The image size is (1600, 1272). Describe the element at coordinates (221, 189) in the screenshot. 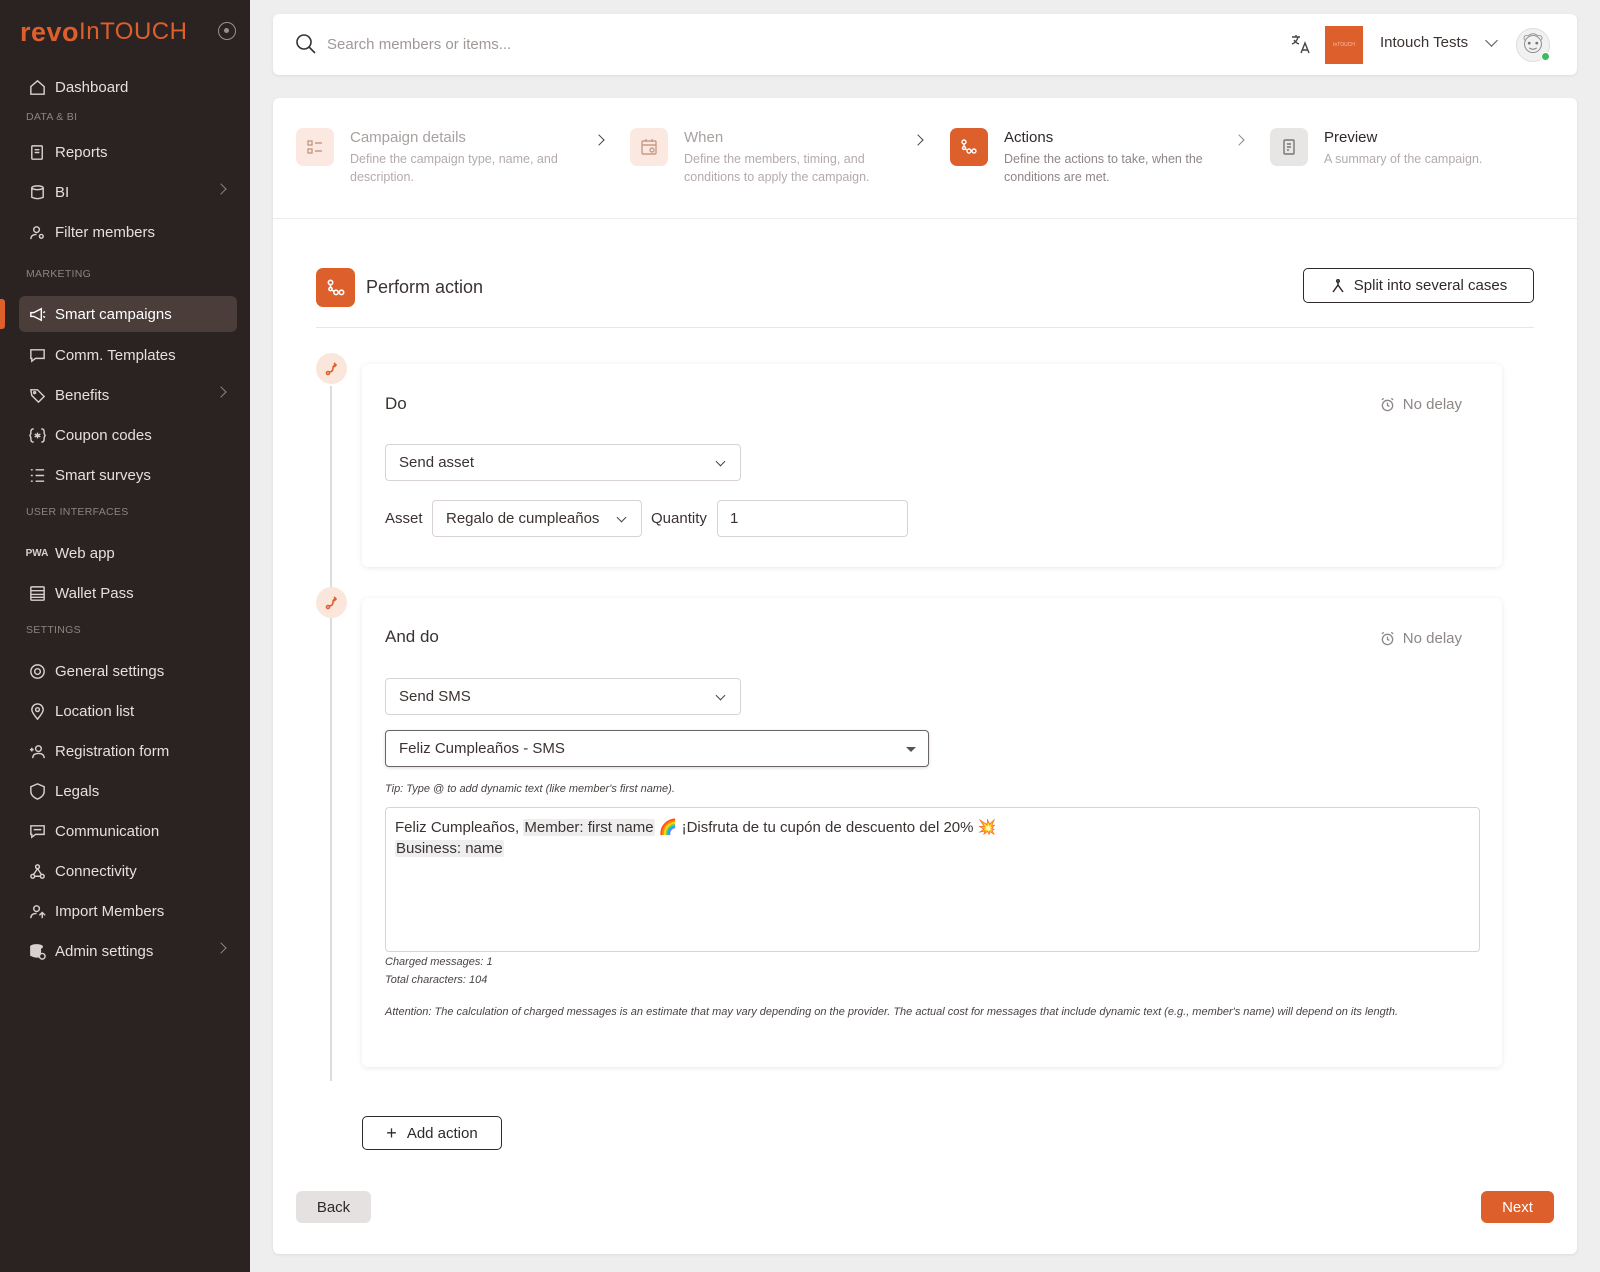

I see `chevron-right-icon` at that location.